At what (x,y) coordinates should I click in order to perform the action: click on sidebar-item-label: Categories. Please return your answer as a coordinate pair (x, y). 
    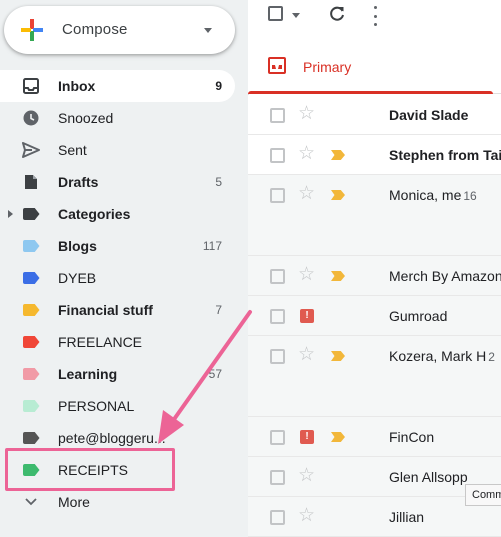
    Looking at the image, I should click on (94, 214).